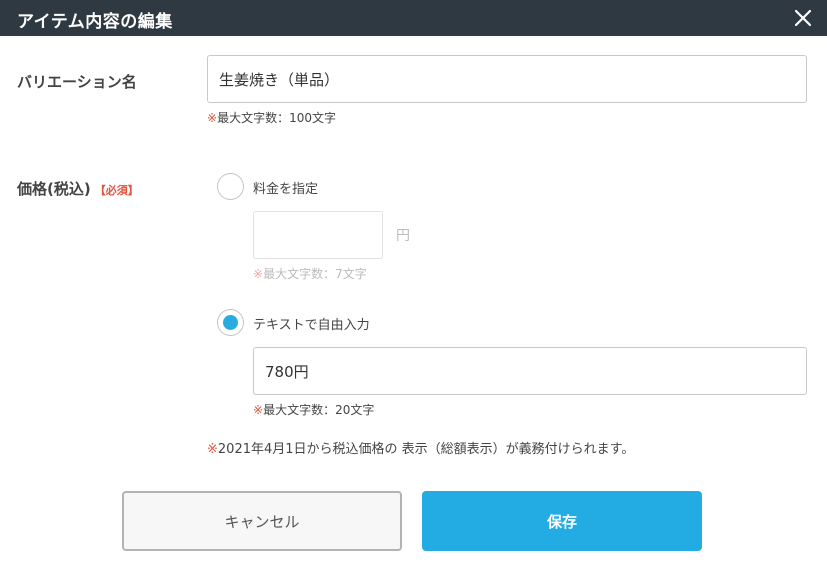  I want to click on variation-name-input, so click(507, 79).